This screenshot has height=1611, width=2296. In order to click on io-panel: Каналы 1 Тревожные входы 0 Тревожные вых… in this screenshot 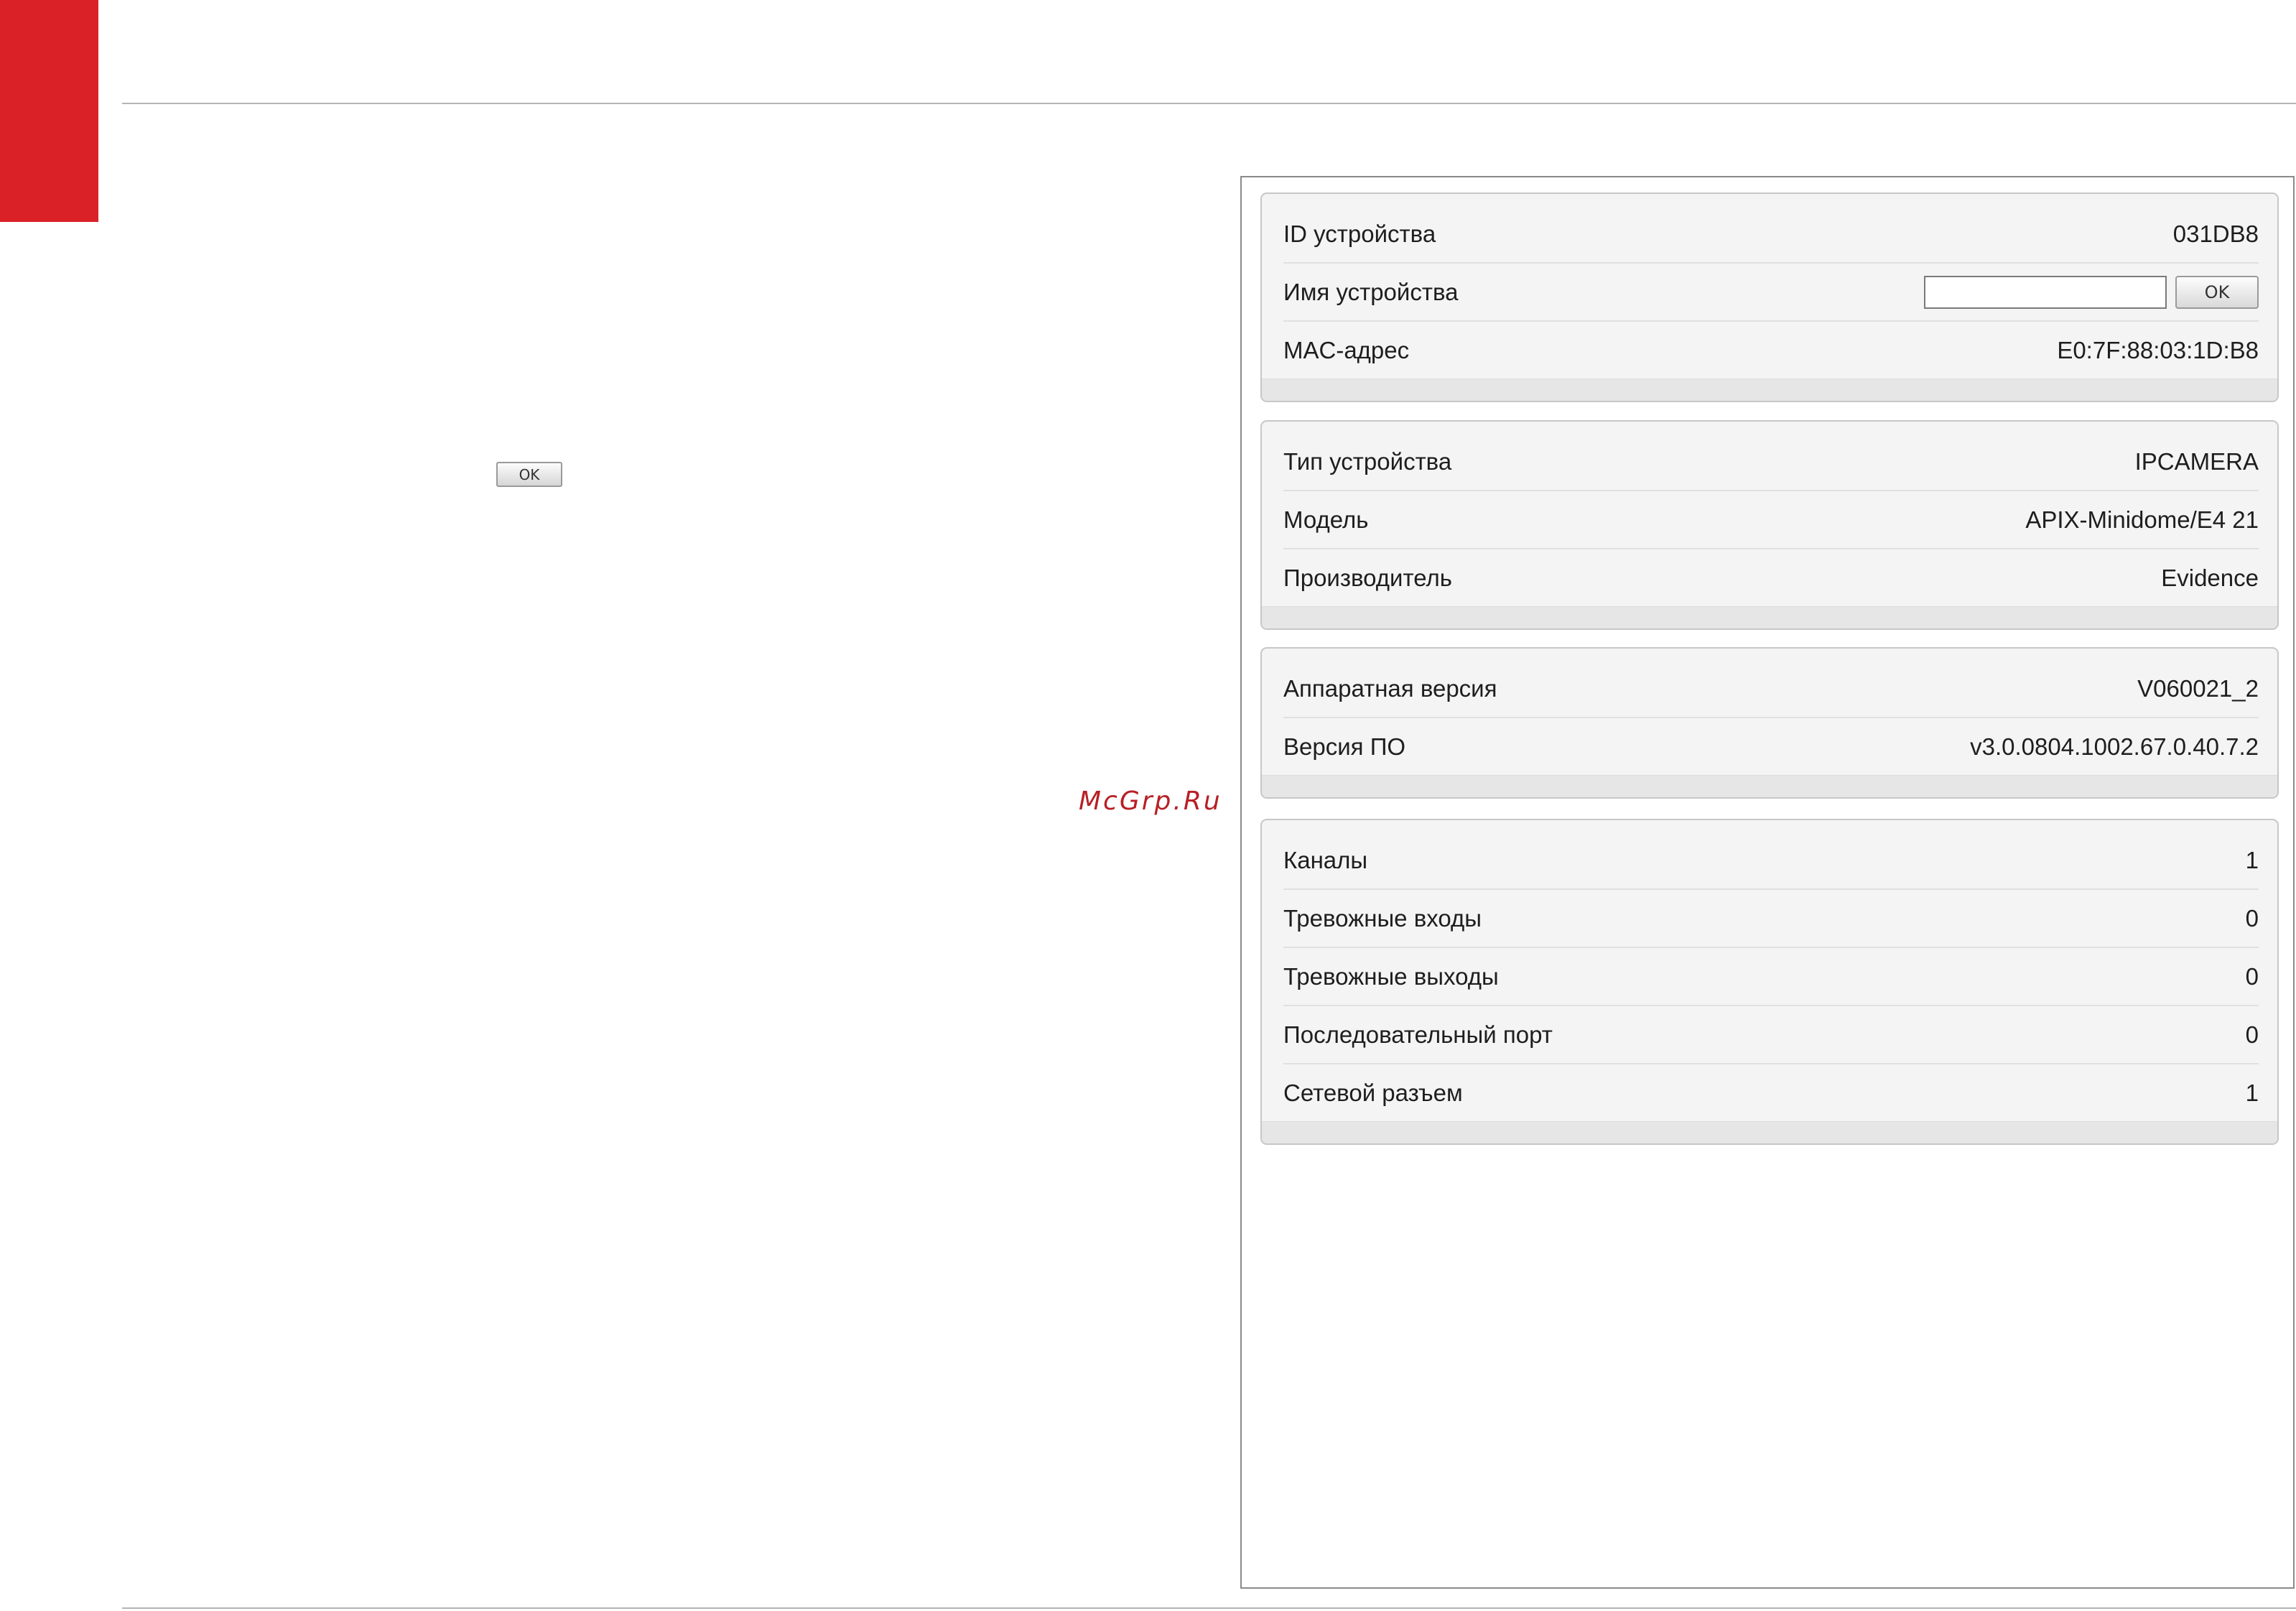, I will do `click(1769, 982)`.